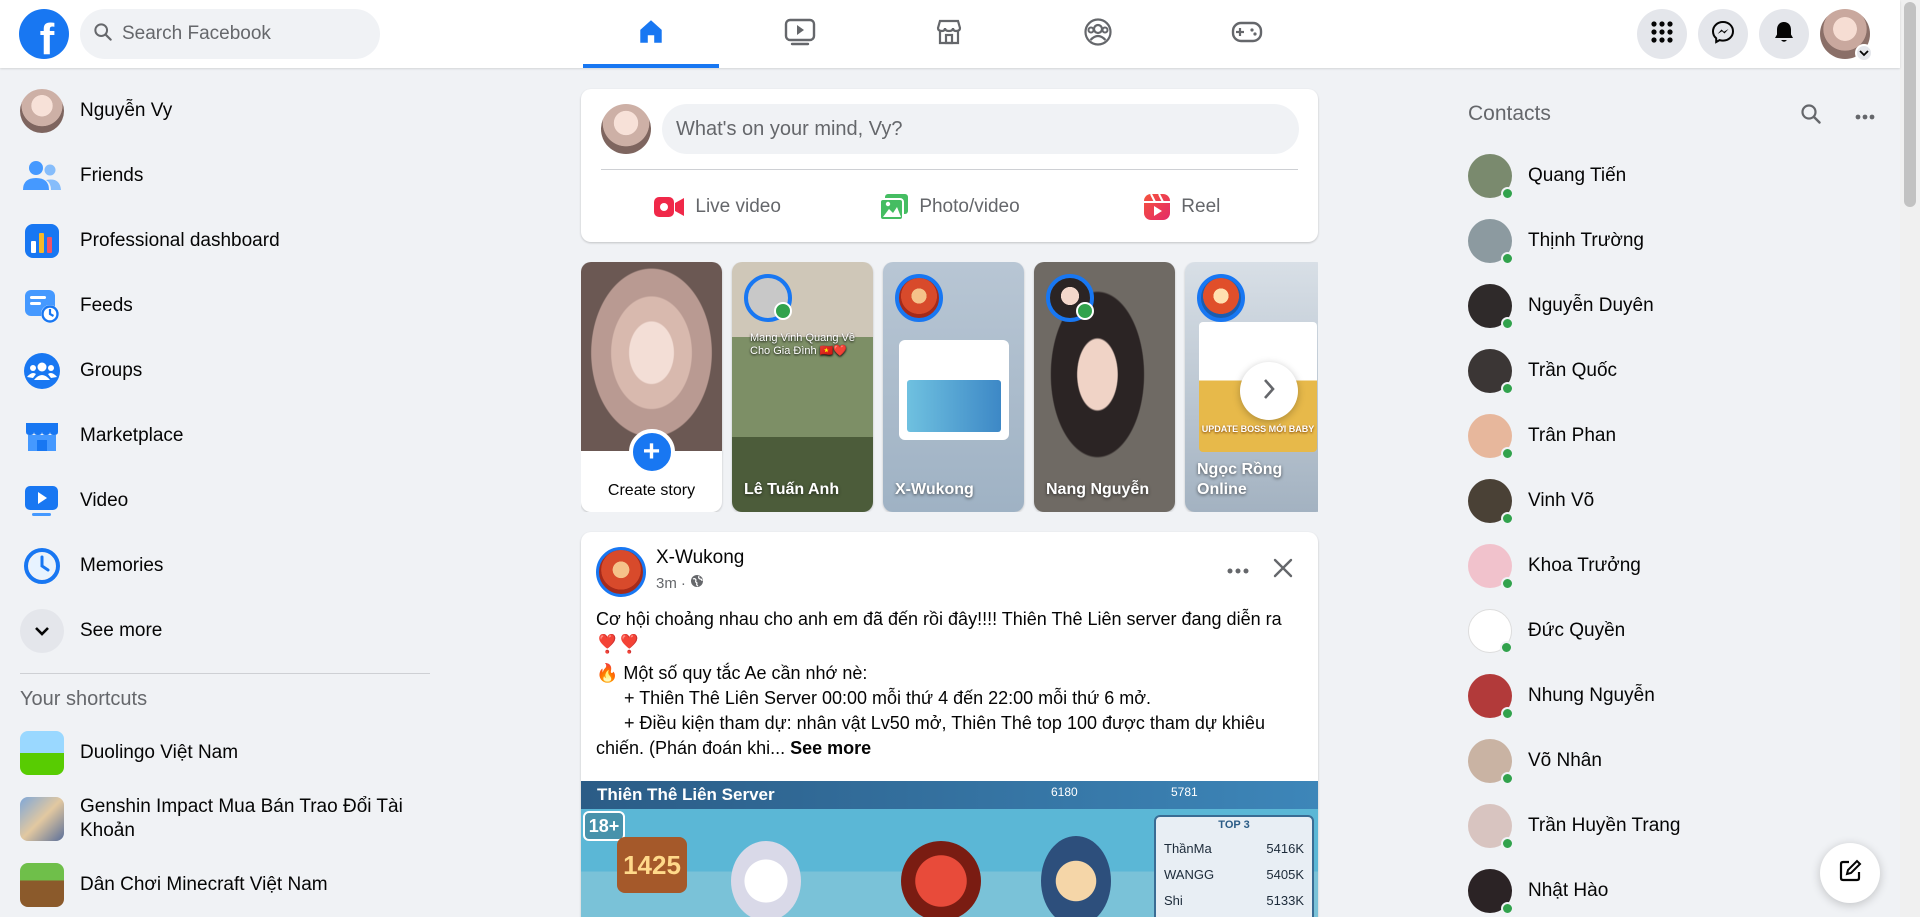 The image size is (1920, 917). Describe the element at coordinates (42, 753) in the screenshot. I see `shortcut-thumbnail` at that location.